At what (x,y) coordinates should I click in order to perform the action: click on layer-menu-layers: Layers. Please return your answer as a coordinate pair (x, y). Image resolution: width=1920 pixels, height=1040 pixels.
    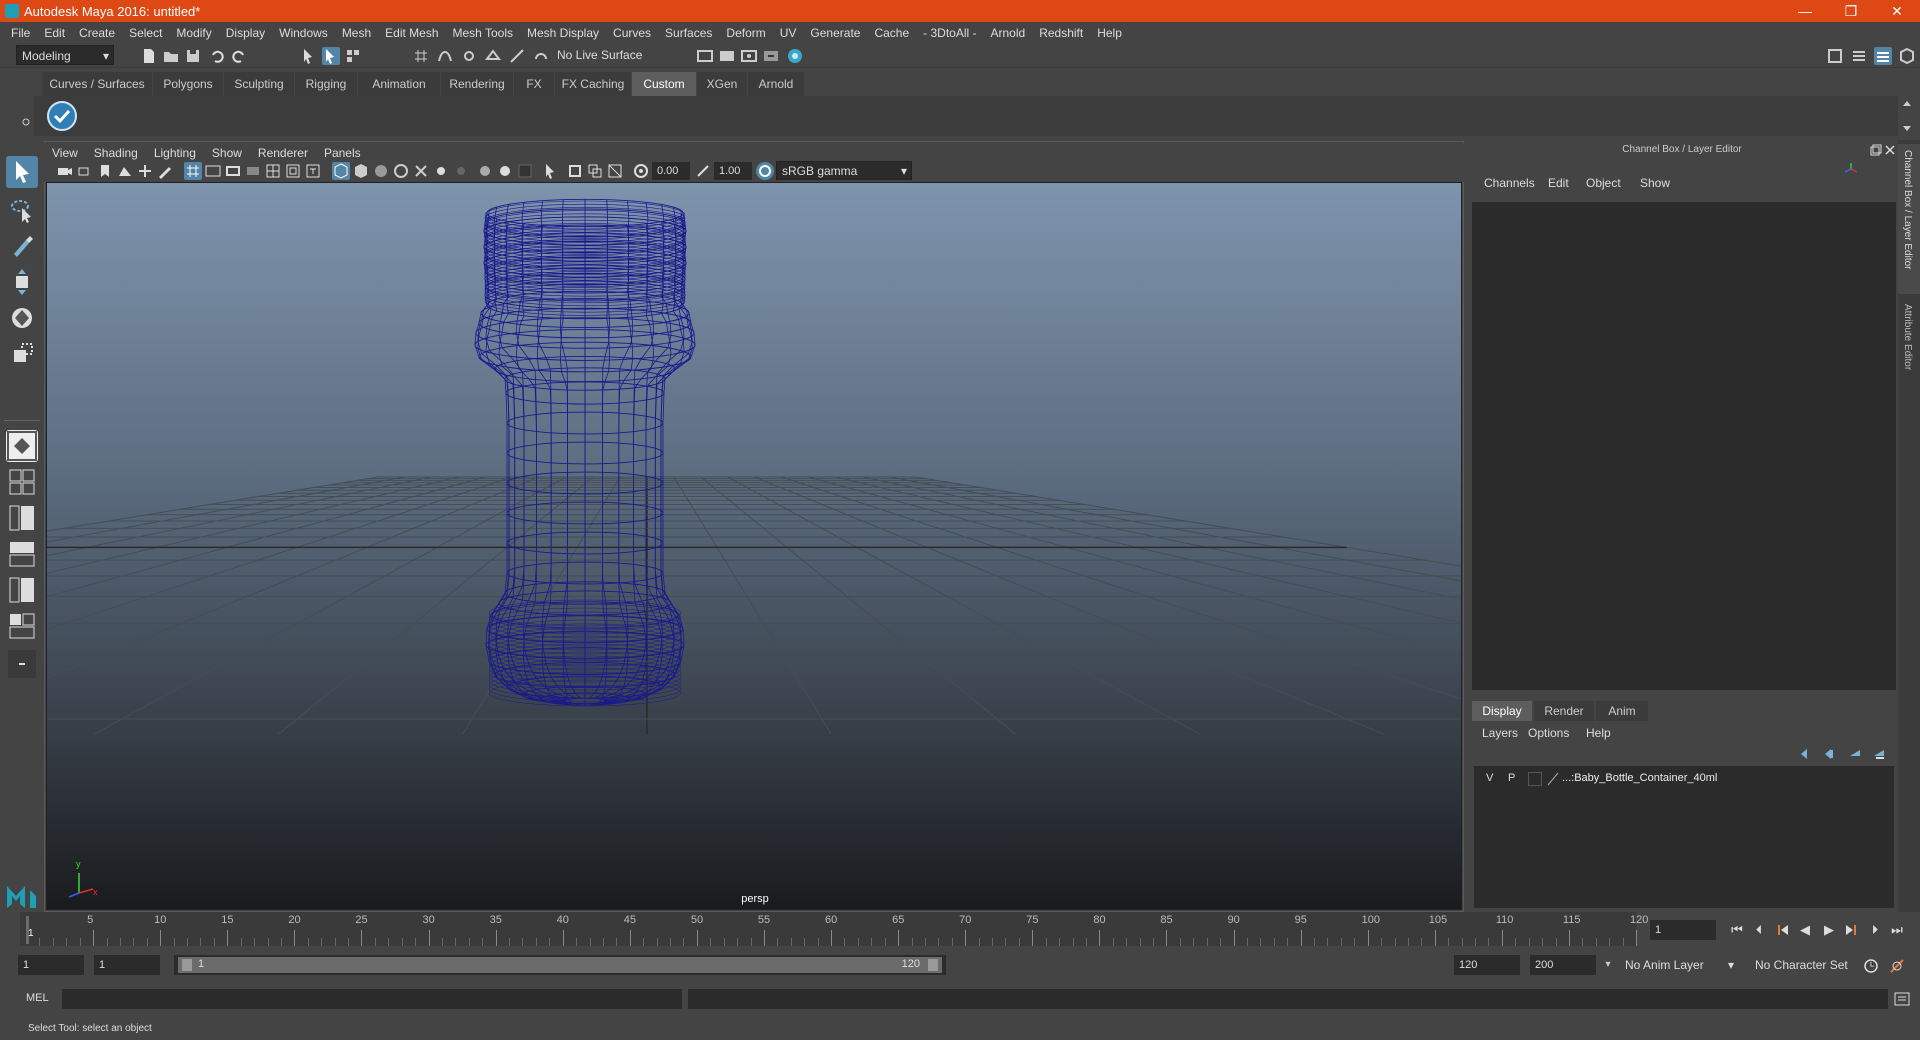
    Looking at the image, I should click on (1500, 733).